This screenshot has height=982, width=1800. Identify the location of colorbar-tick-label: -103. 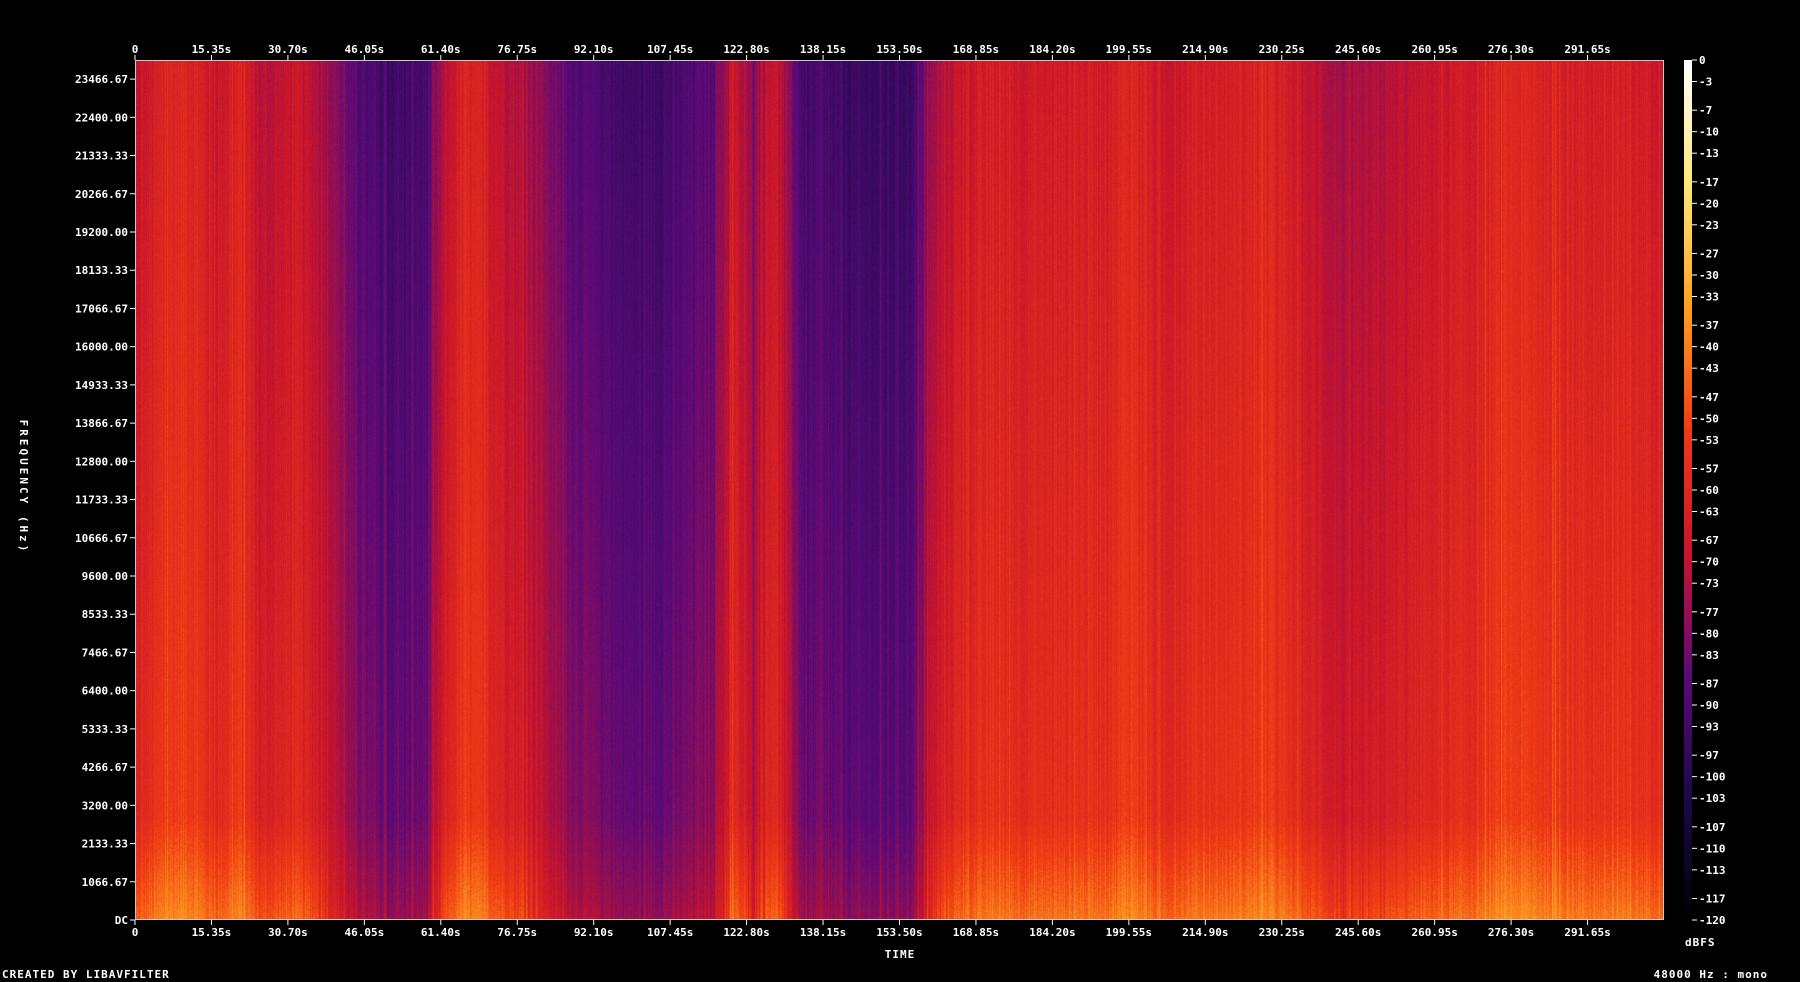
(1712, 798).